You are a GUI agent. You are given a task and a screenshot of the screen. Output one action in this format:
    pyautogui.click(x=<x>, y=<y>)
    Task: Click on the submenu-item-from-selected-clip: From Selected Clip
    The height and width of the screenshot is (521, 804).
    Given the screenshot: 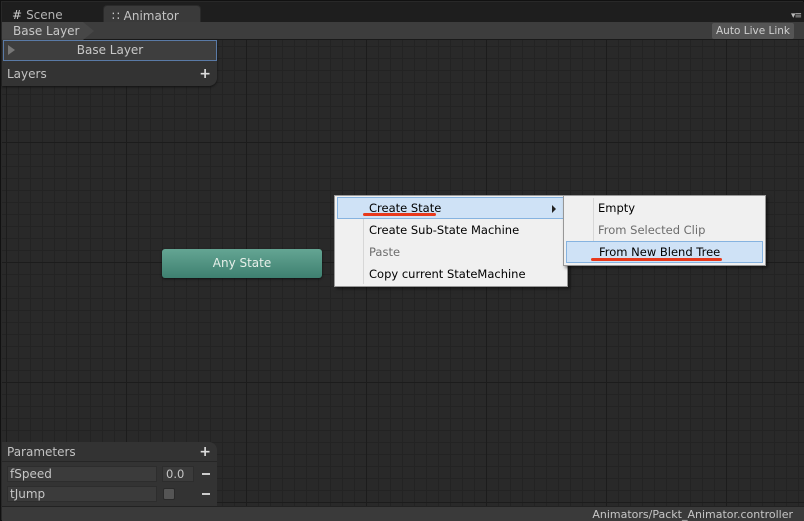 What is the action you would take?
    pyautogui.click(x=652, y=230)
    